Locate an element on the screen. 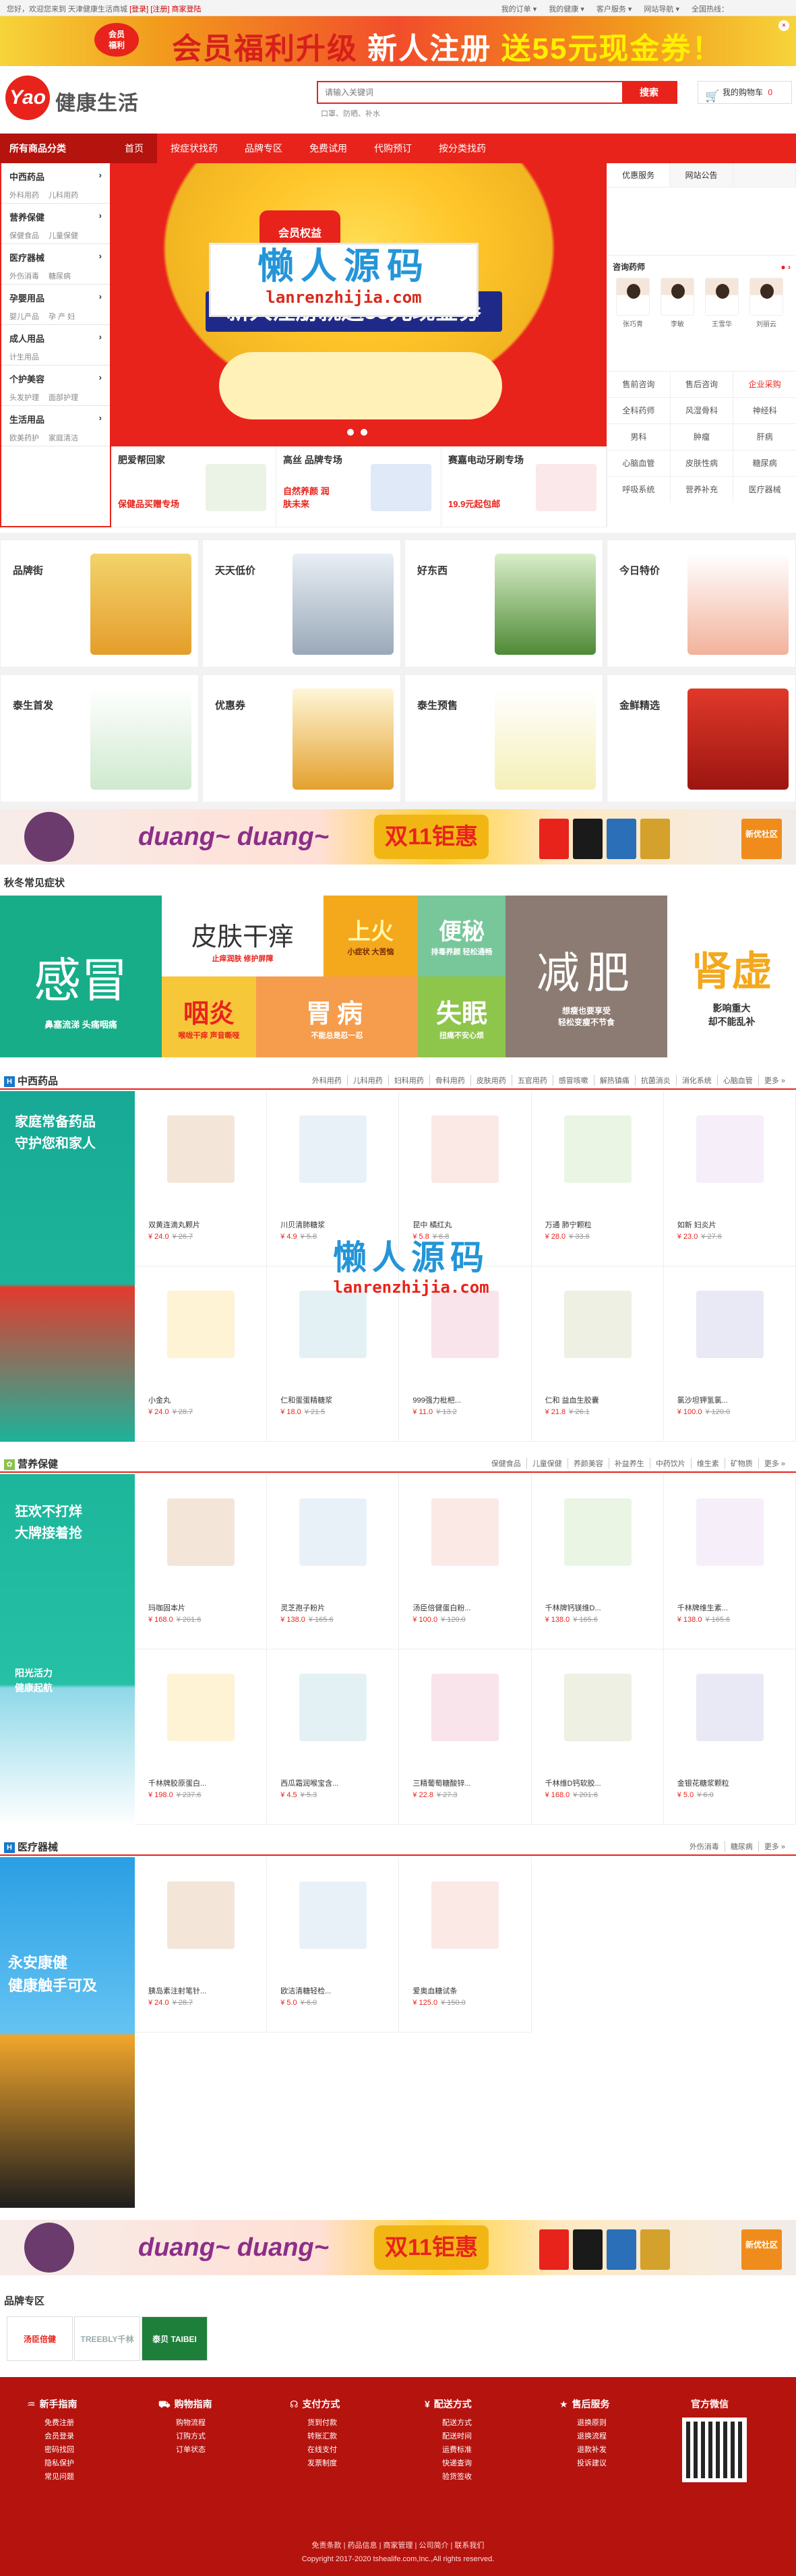 The height and width of the screenshot is (2576, 796). section-link: 儿童保健 is located at coordinates (547, 1464).